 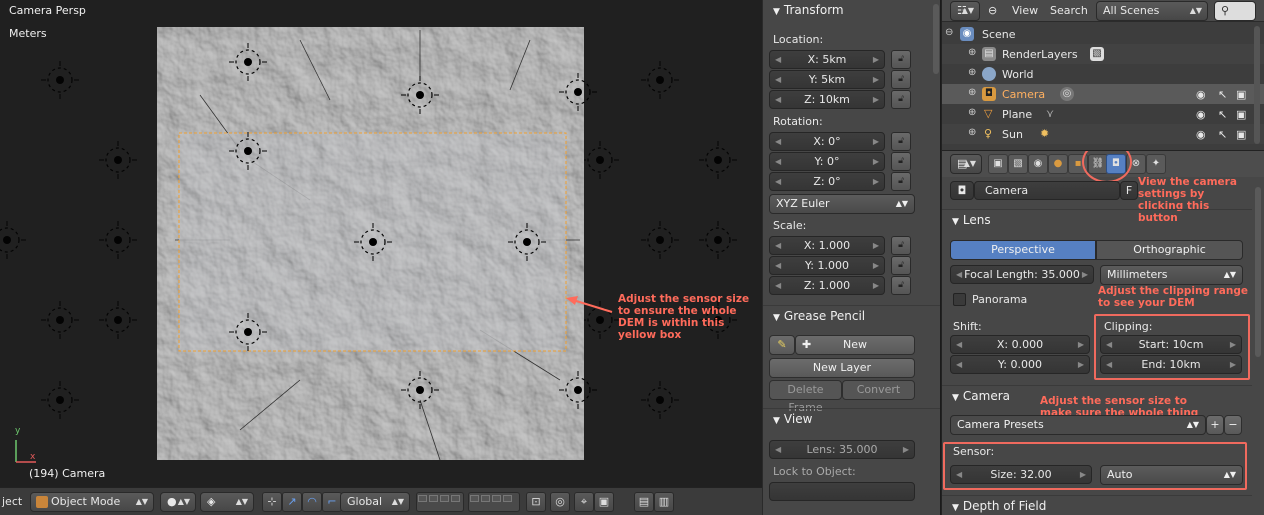 What do you see at coordinates (936, 39) in the screenshot?
I see `shelf-scrollbar` at bounding box center [936, 39].